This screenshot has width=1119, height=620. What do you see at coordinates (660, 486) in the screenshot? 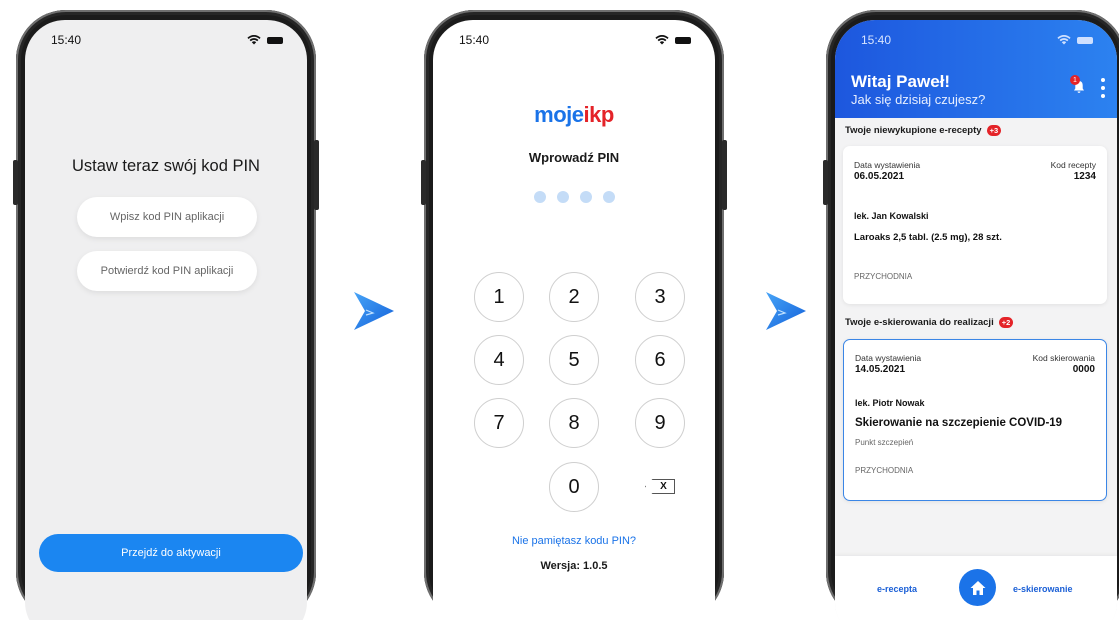
I see `backspace-key: X` at bounding box center [660, 486].